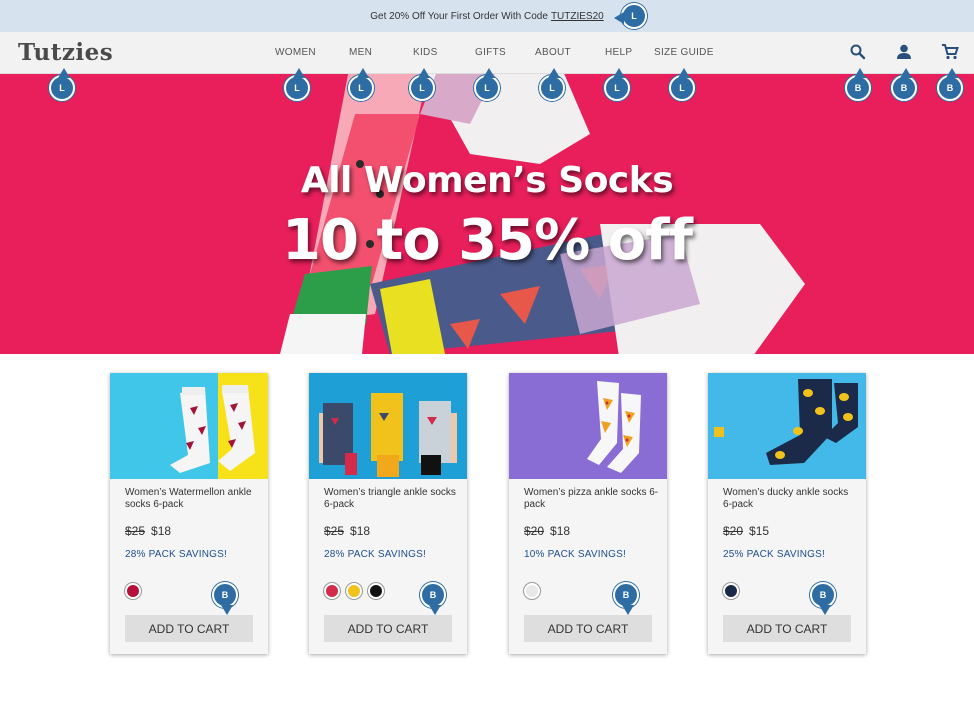  I want to click on search-icon, so click(858, 52).